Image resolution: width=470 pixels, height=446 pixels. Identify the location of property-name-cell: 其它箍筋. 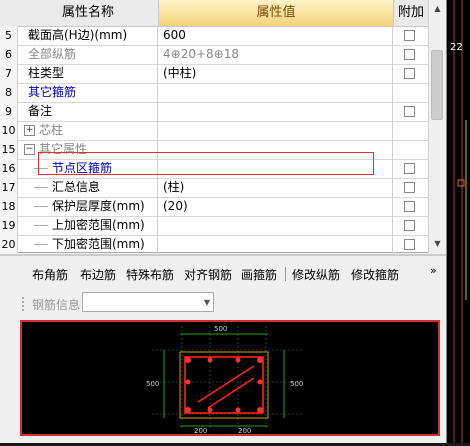
(88, 92).